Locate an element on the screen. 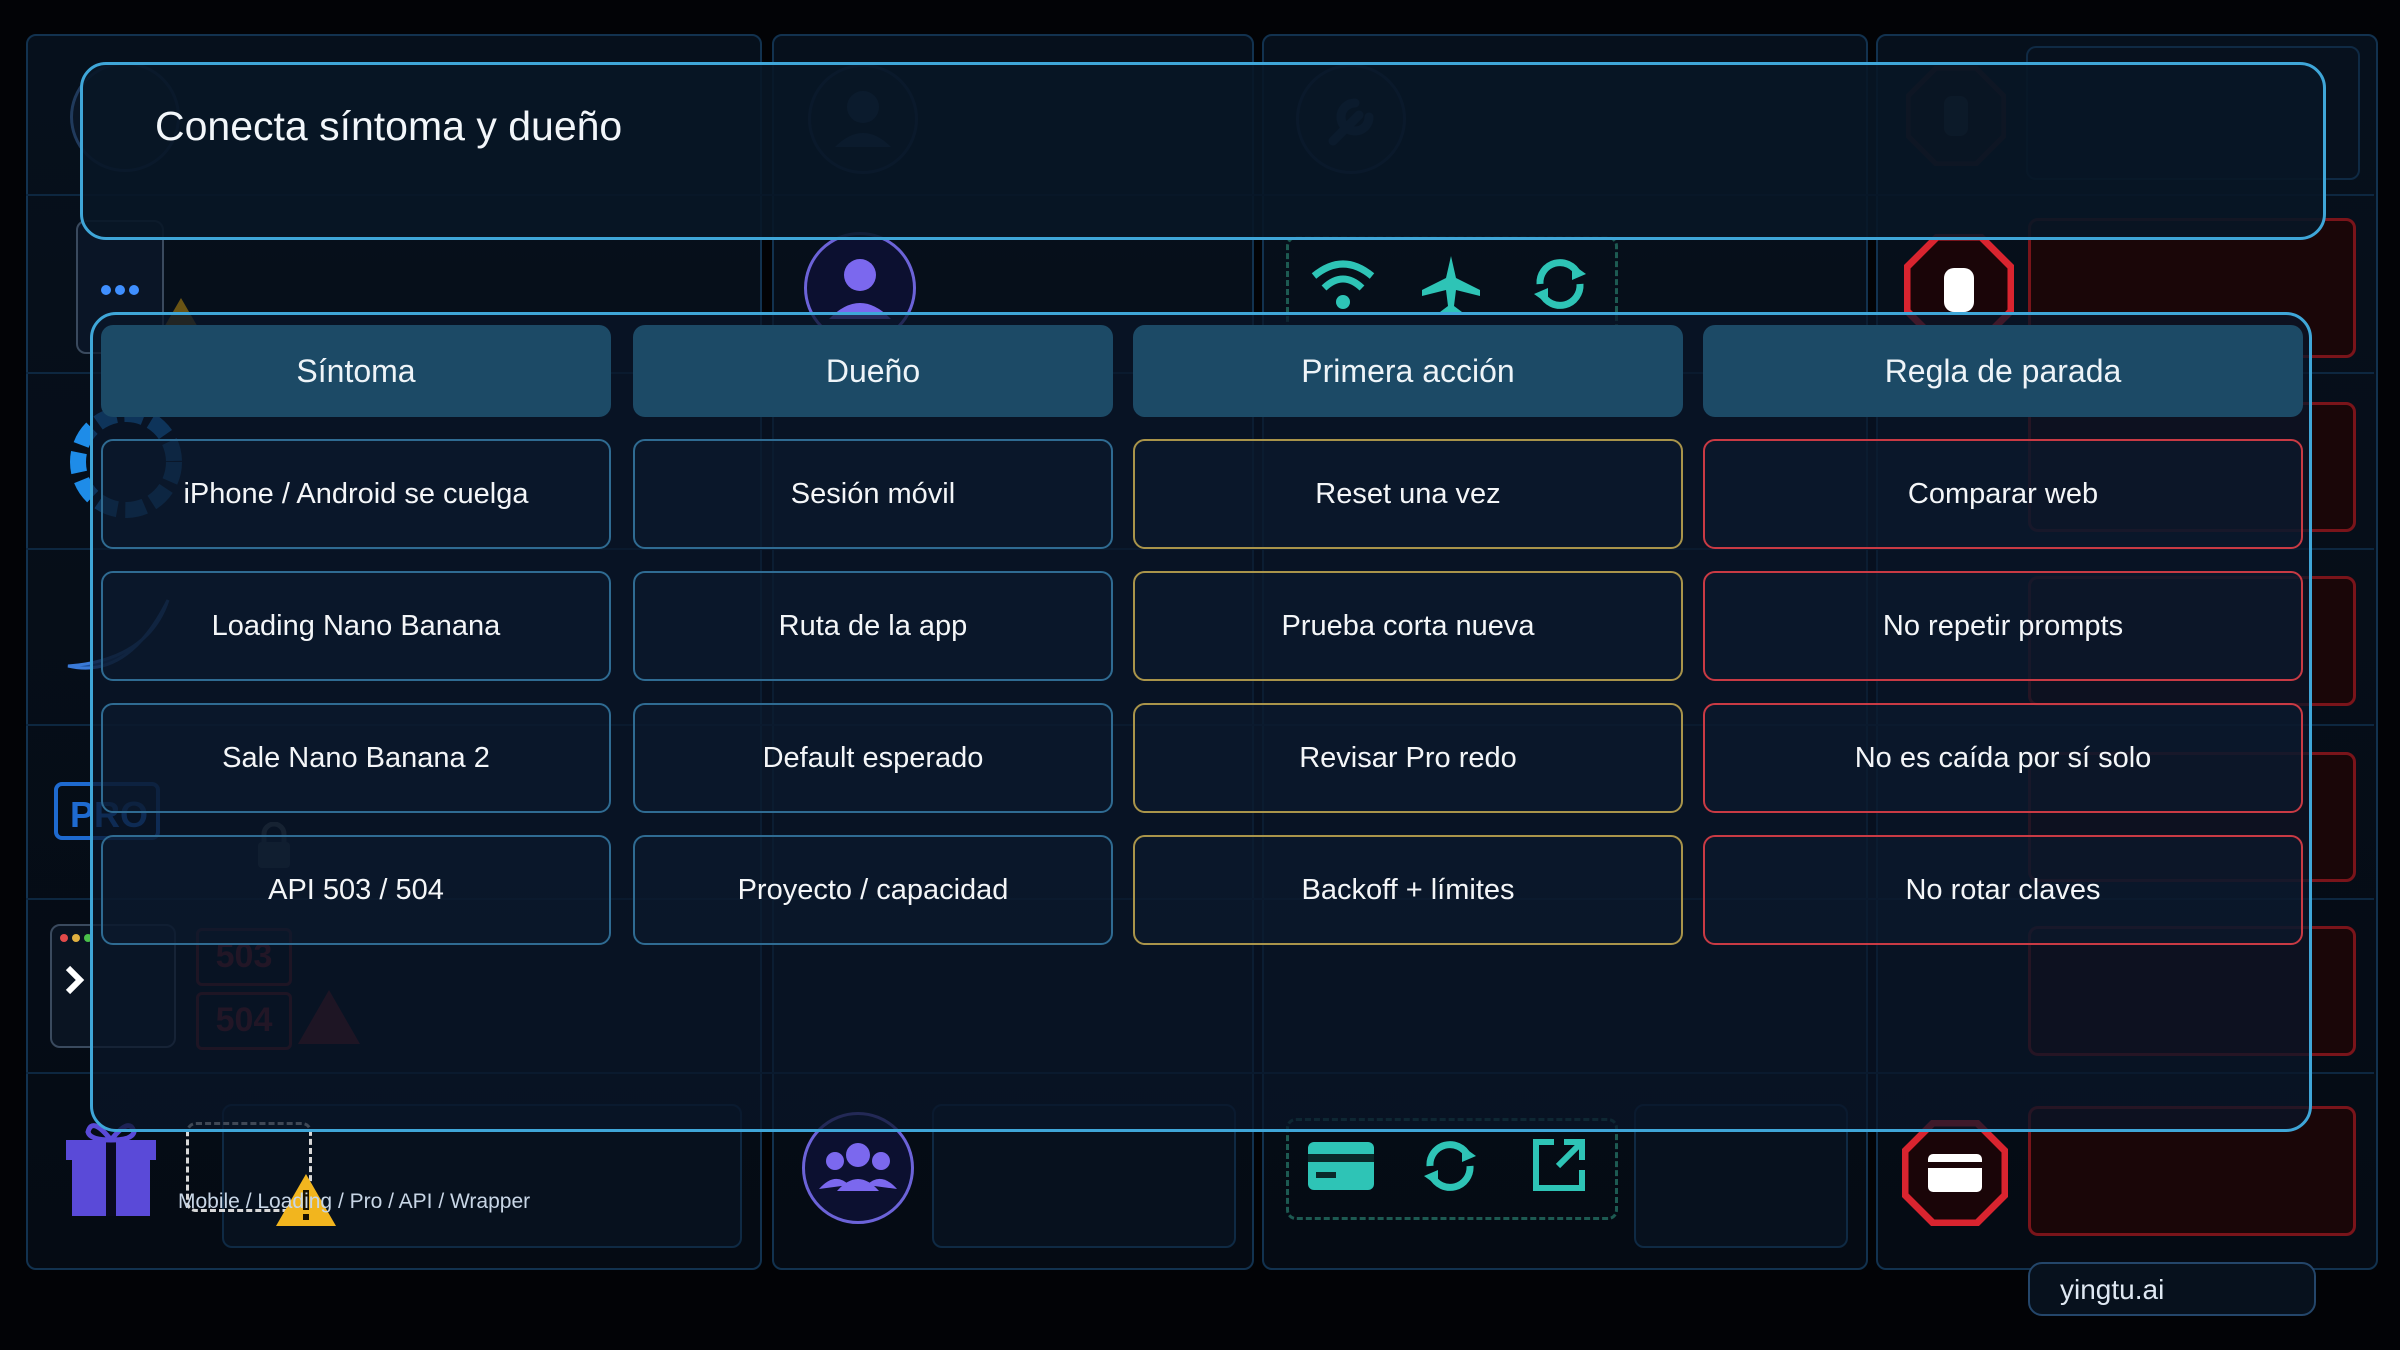  column-header-first-action: Primera acción is located at coordinates (1408, 371).